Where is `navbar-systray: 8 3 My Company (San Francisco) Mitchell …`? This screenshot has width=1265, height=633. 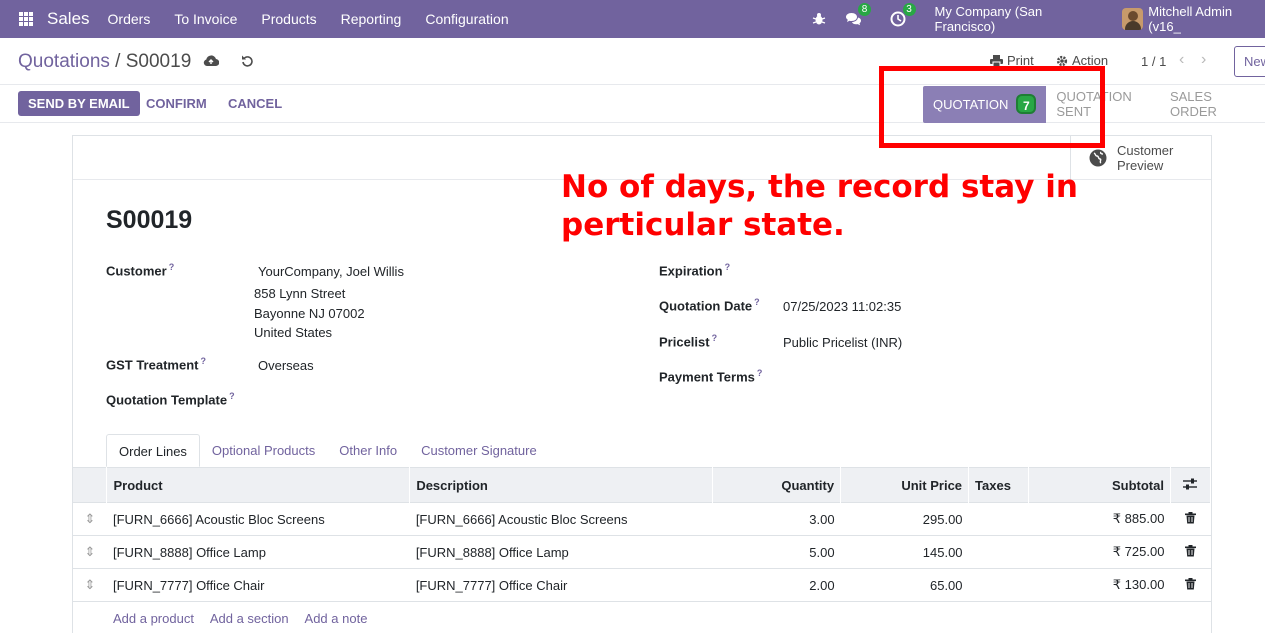 navbar-systray: 8 3 My Company (San Francisco) Mitchell … is located at coordinates (1037, 19).